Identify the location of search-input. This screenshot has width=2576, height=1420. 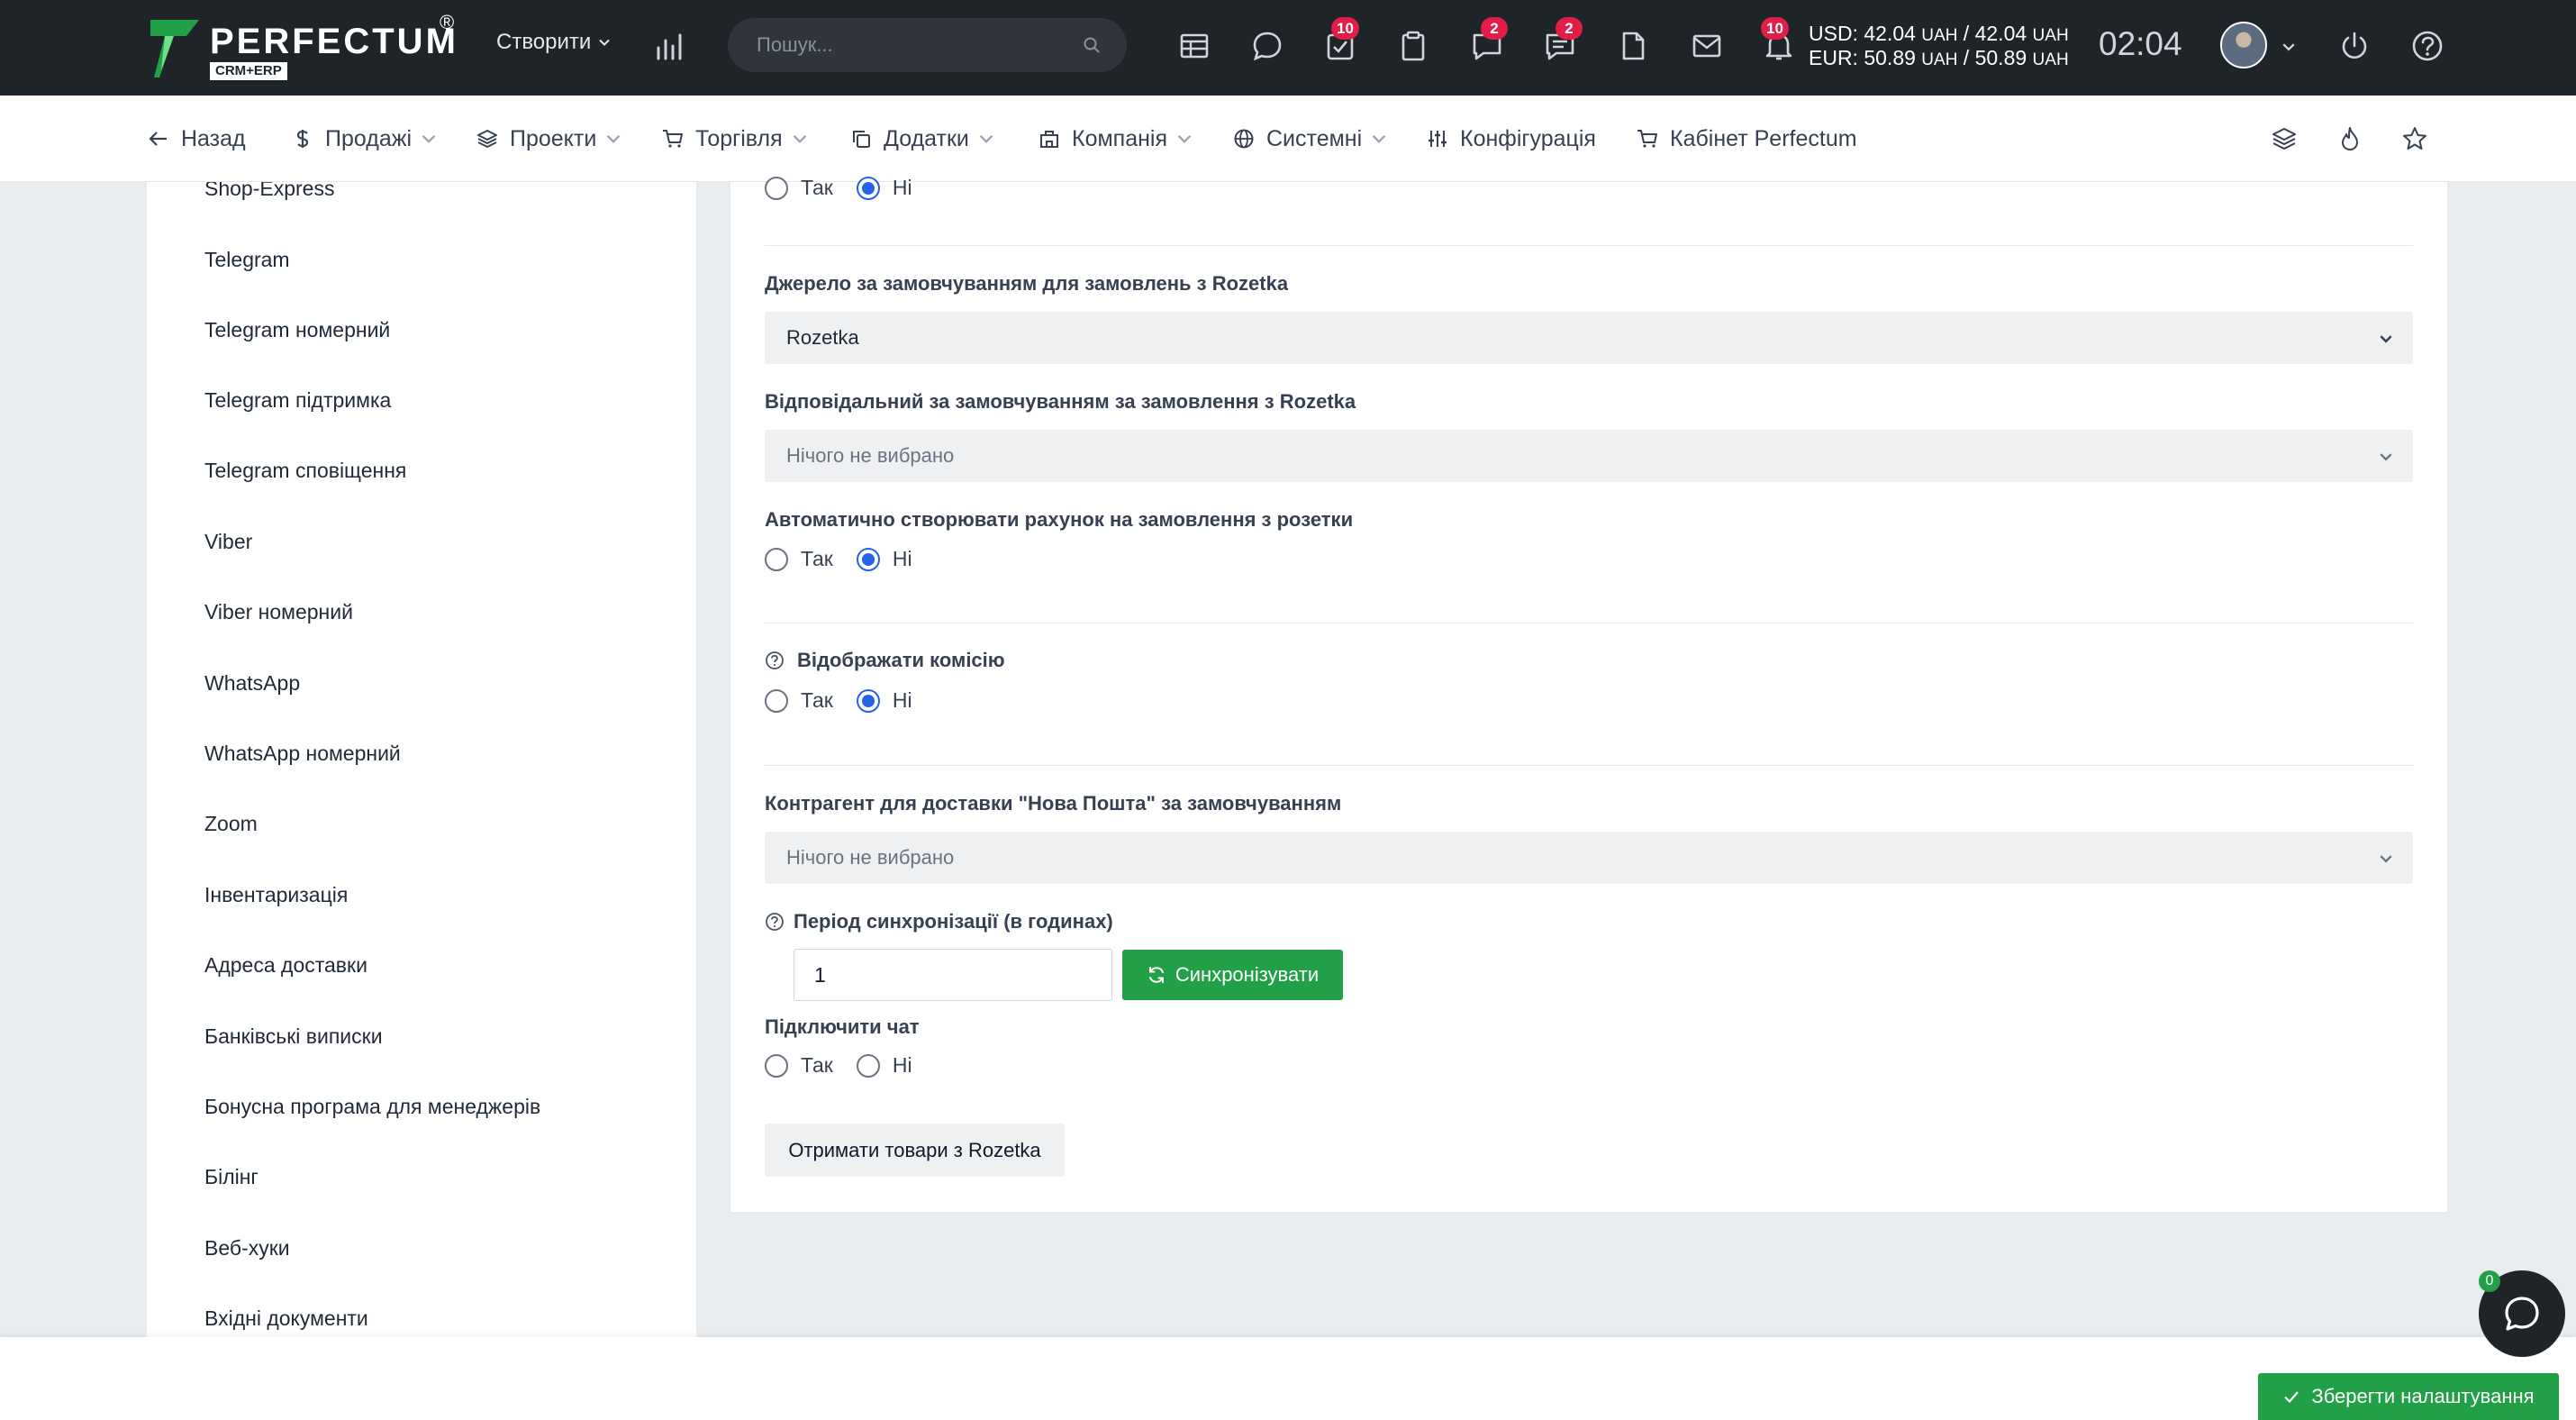
(910, 45).